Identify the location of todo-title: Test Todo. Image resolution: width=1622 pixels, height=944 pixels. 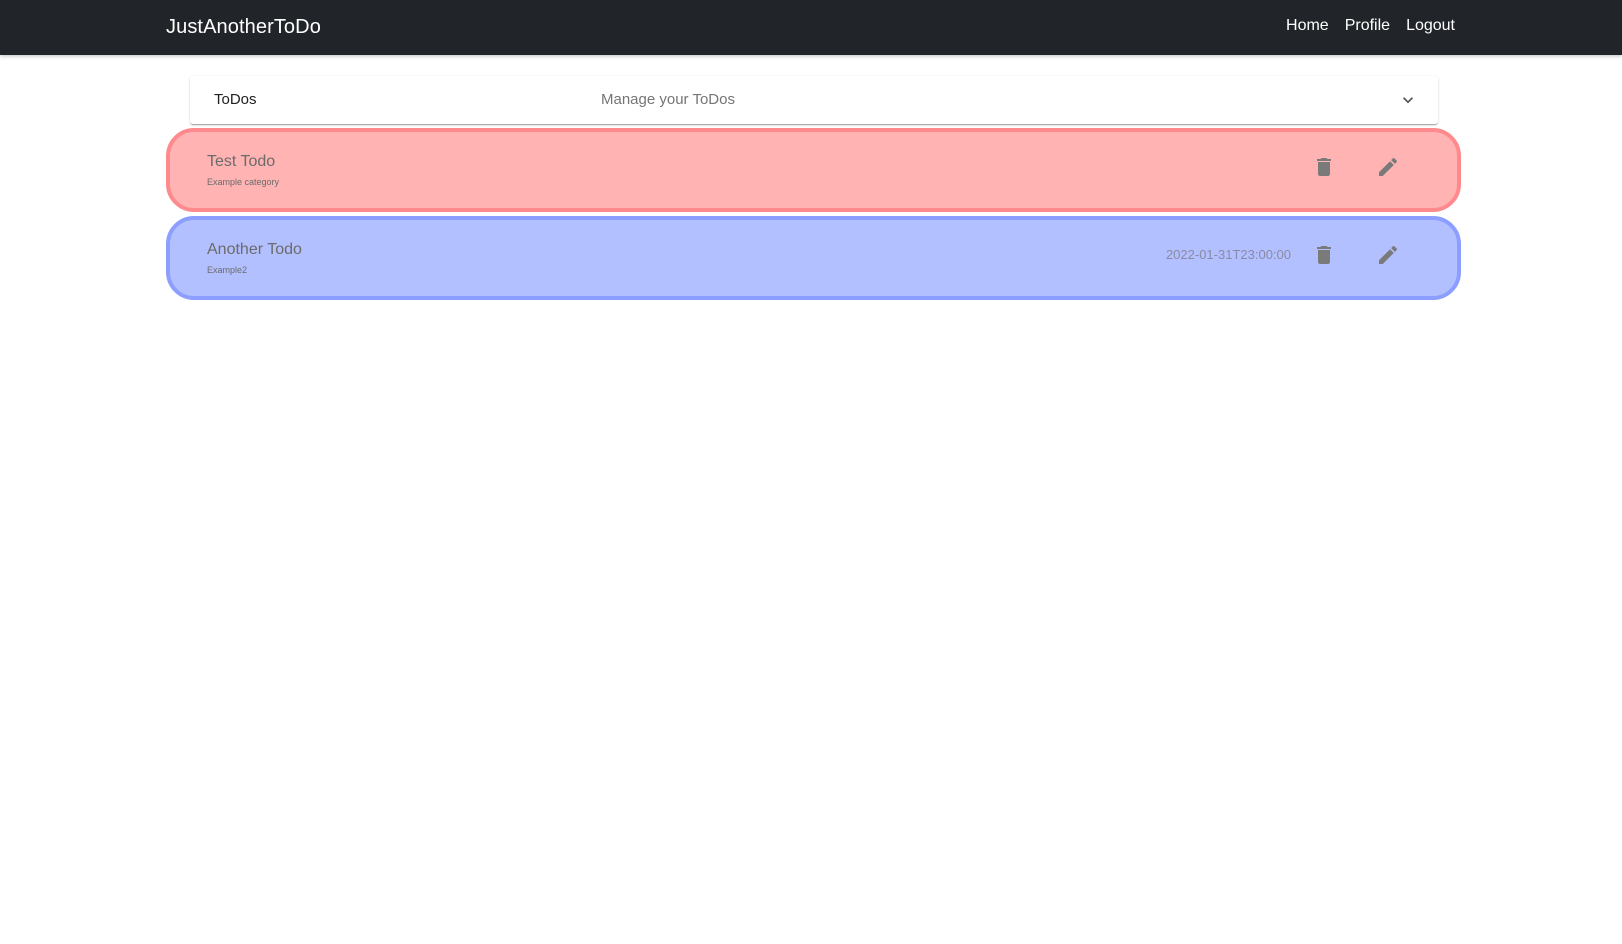
(241, 161).